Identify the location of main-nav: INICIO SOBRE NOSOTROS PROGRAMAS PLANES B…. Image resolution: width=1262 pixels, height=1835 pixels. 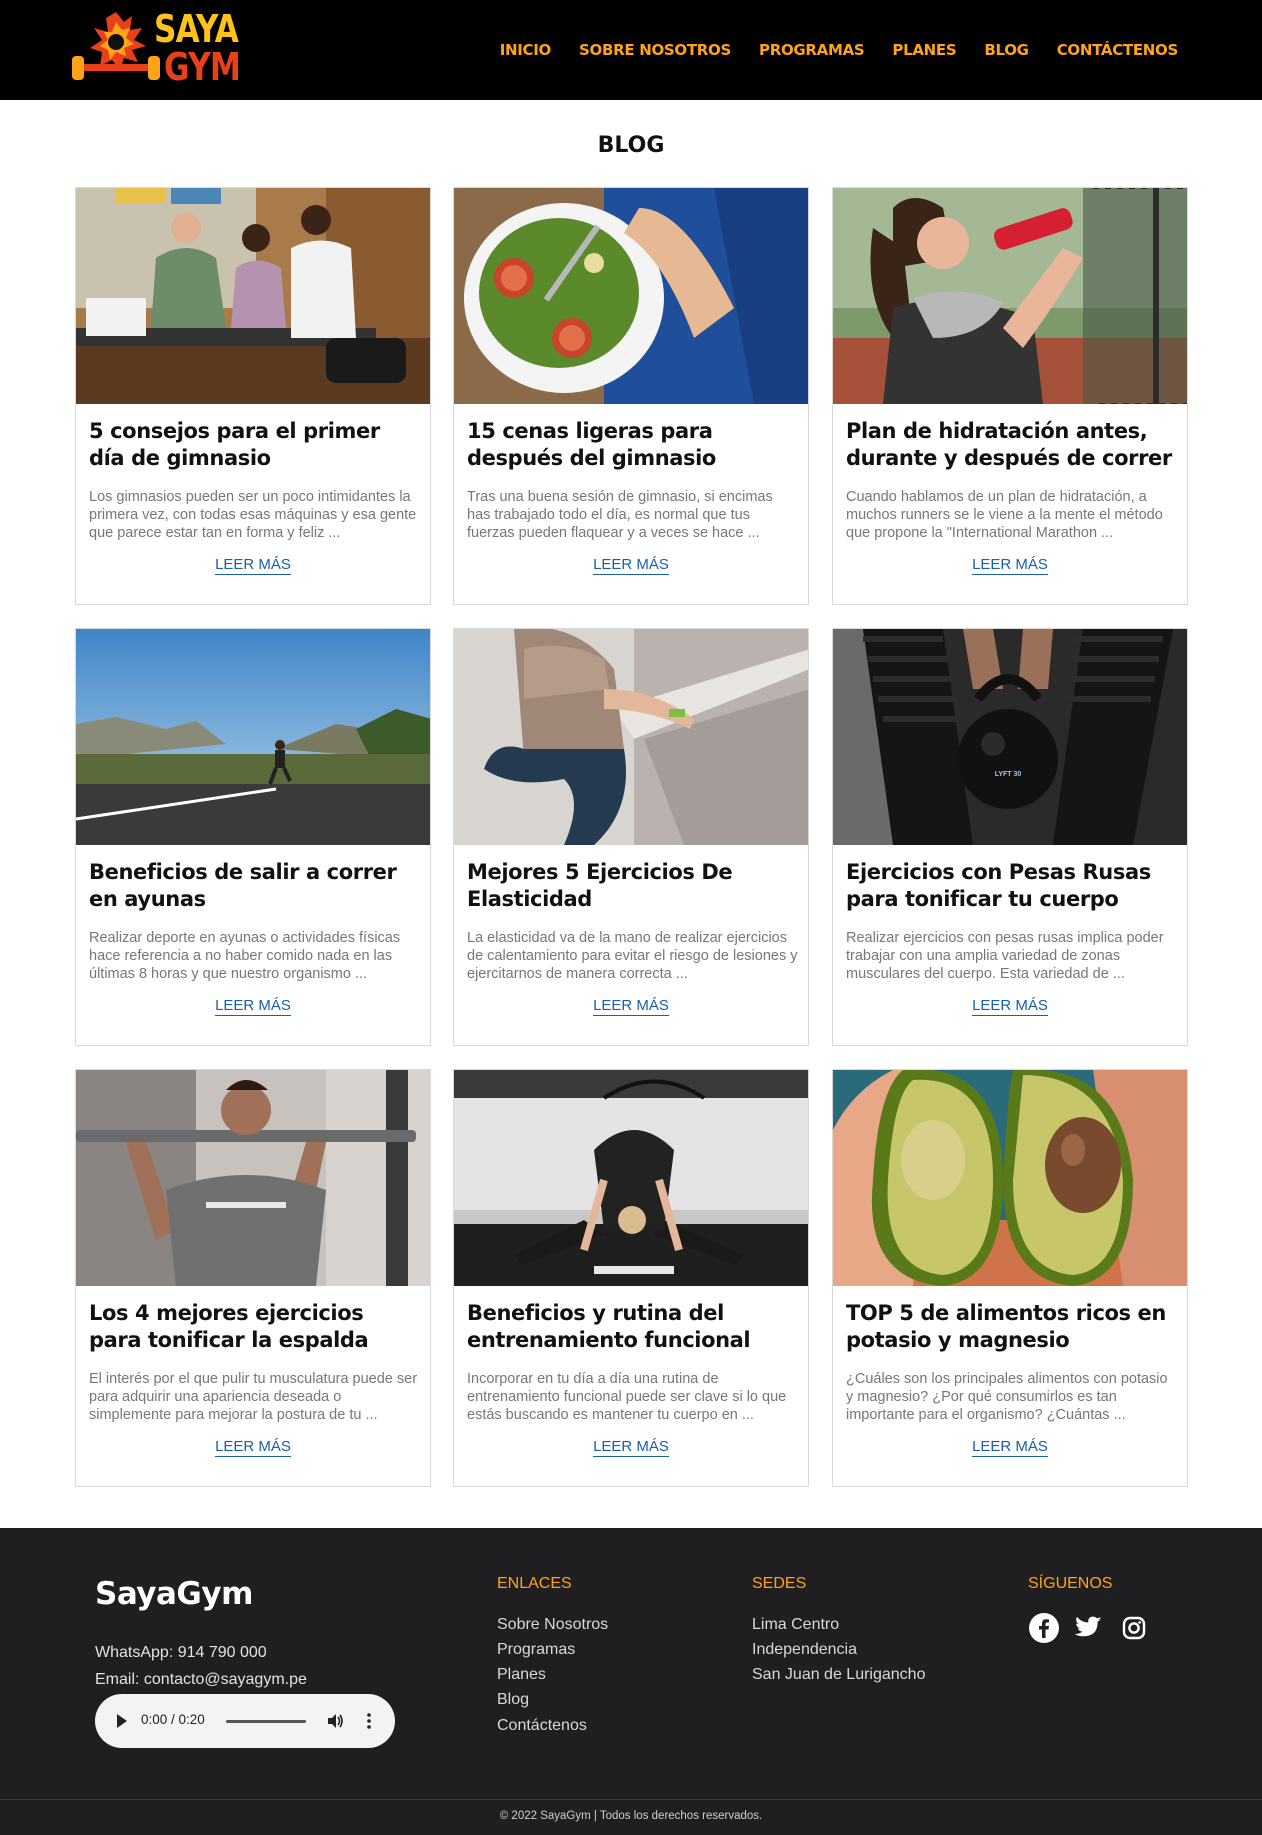
(839, 50).